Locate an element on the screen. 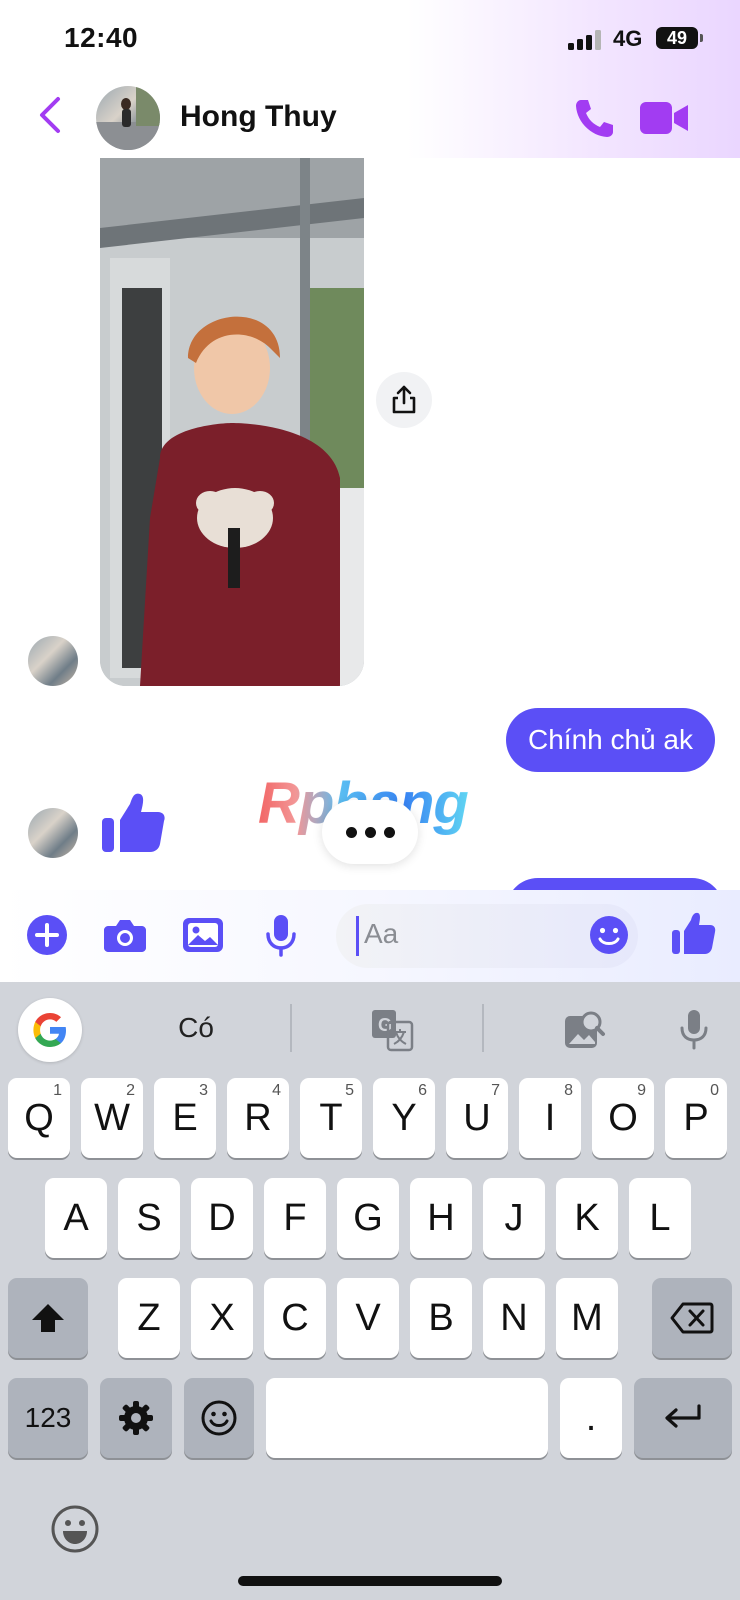  key-o: 9O is located at coordinates (623, 1118).